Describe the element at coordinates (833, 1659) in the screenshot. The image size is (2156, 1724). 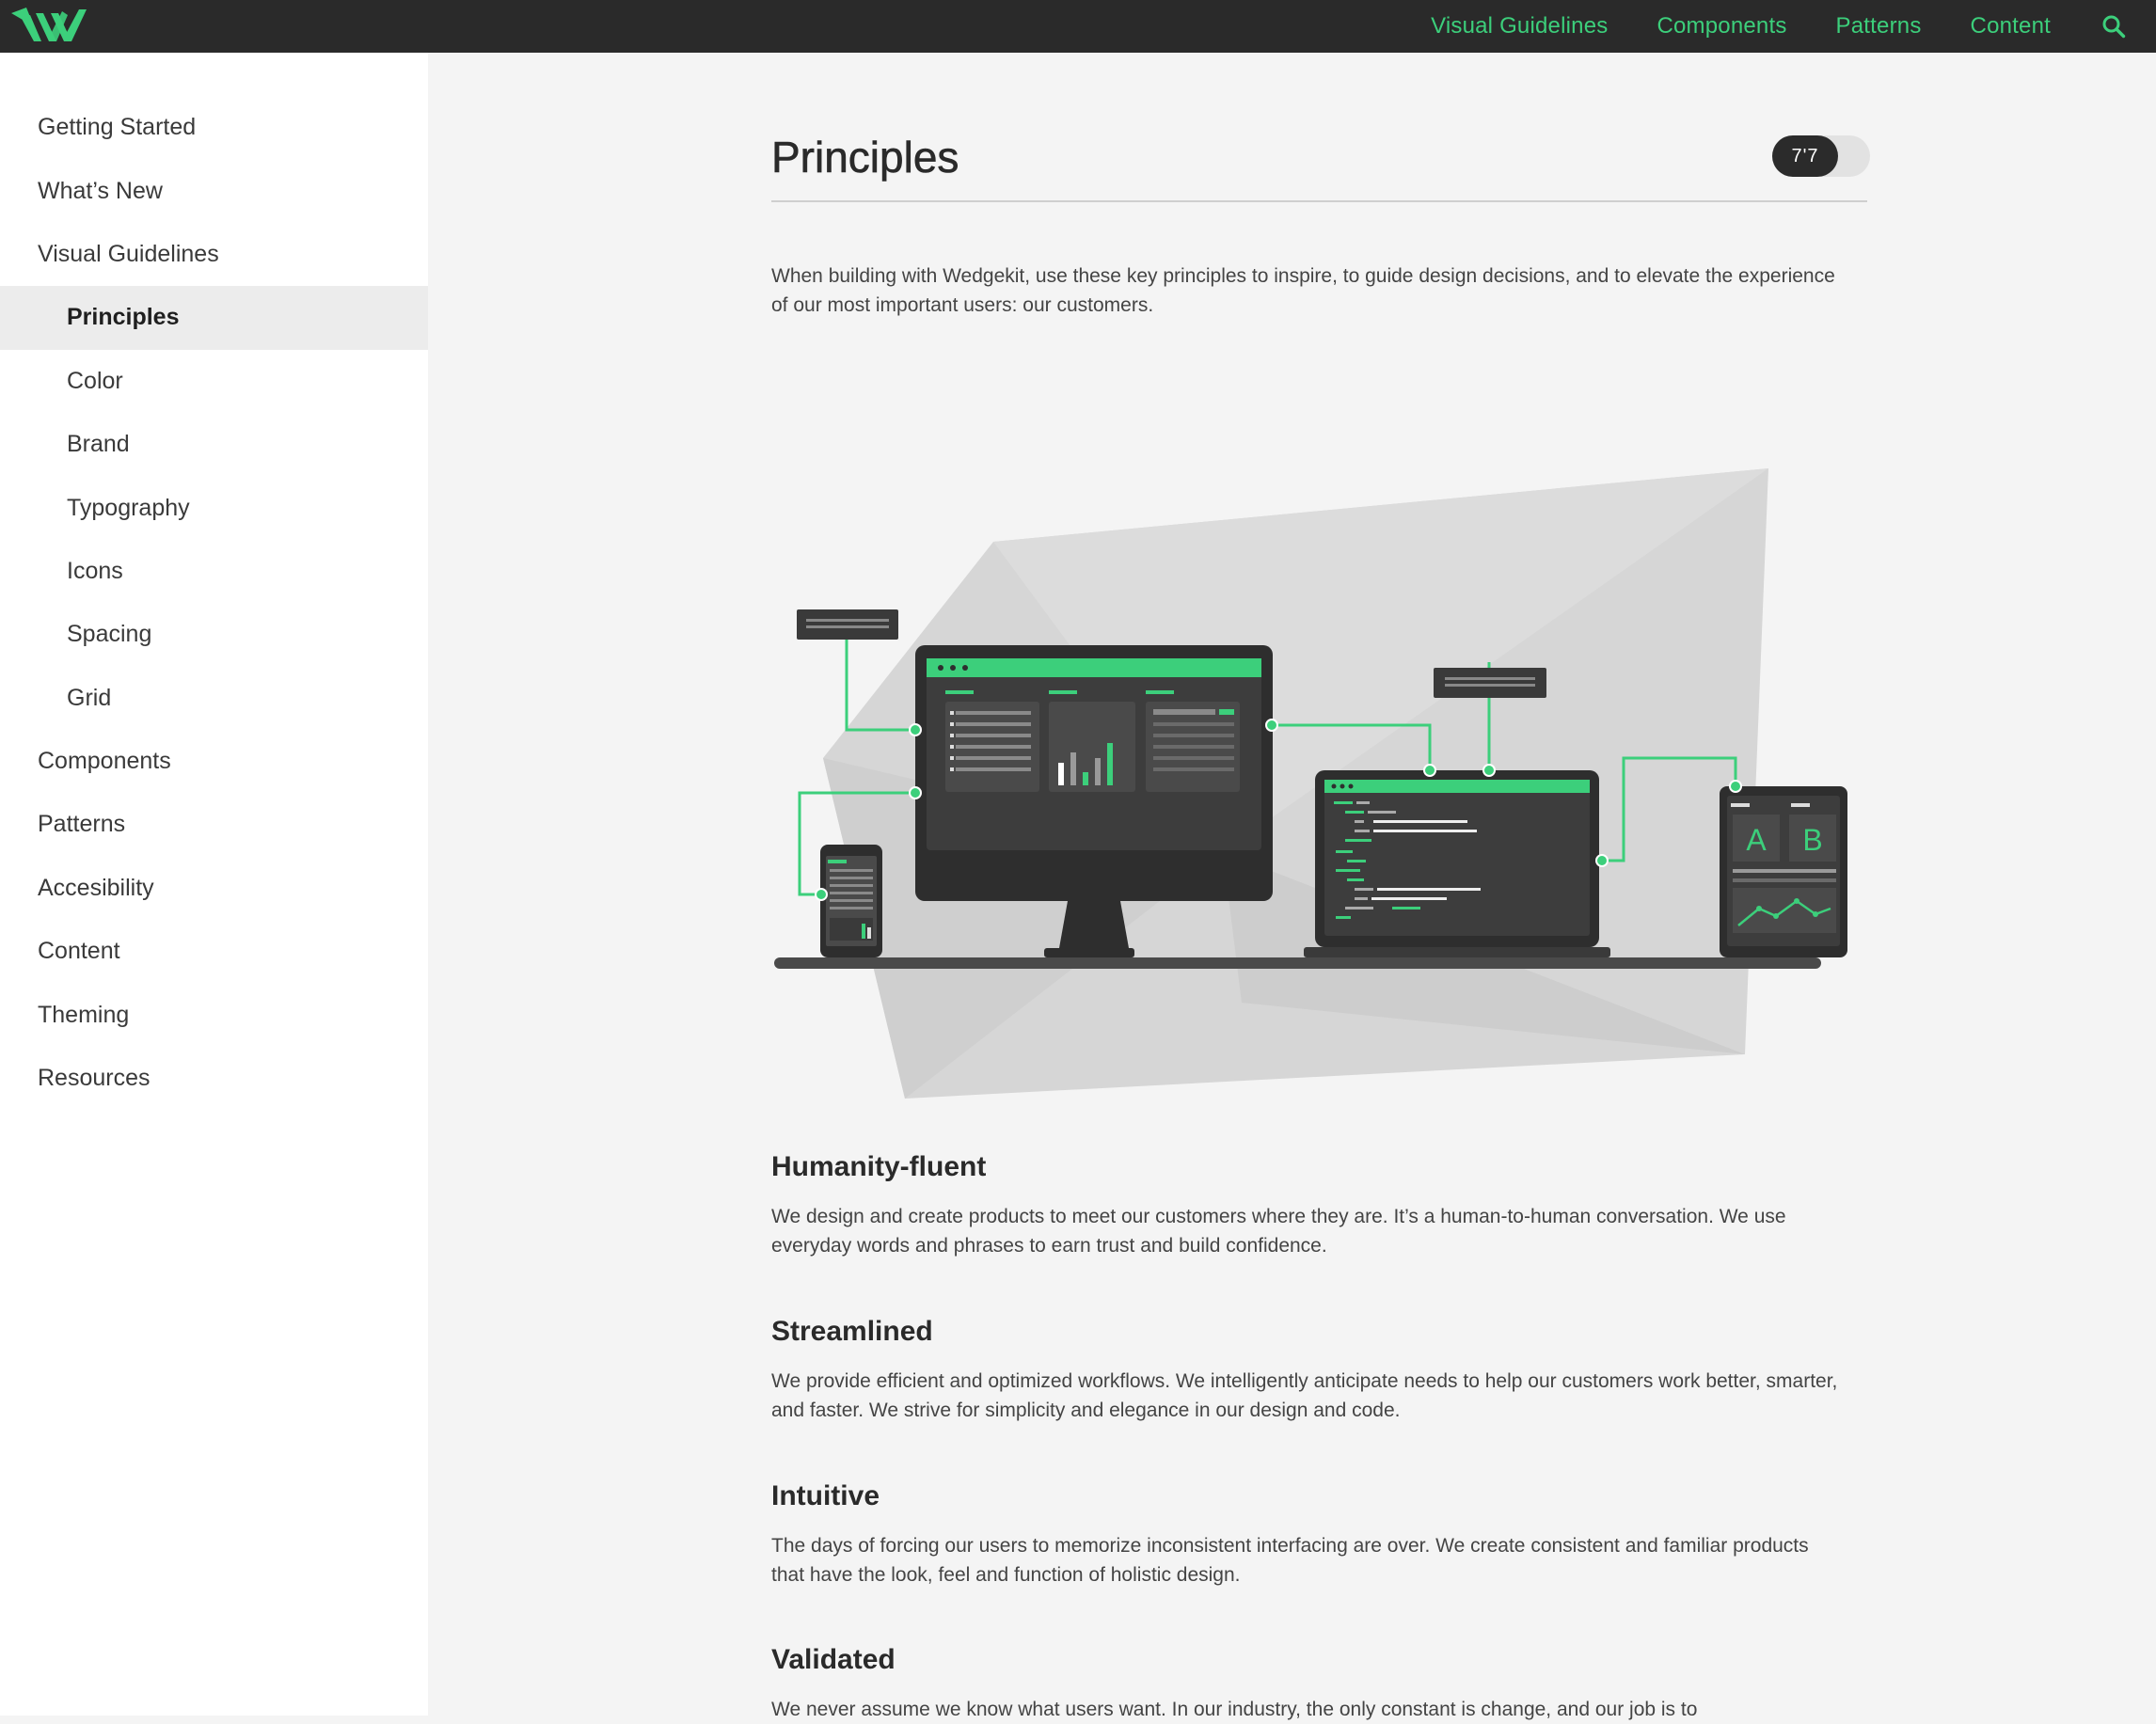
I see `principle-title-validated: Validated` at that location.